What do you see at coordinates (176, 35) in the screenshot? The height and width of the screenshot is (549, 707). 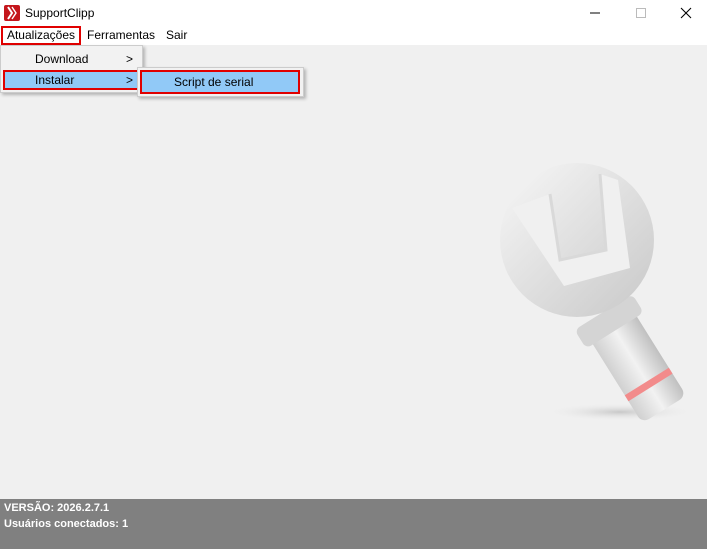 I see `menu-sair: Sair` at bounding box center [176, 35].